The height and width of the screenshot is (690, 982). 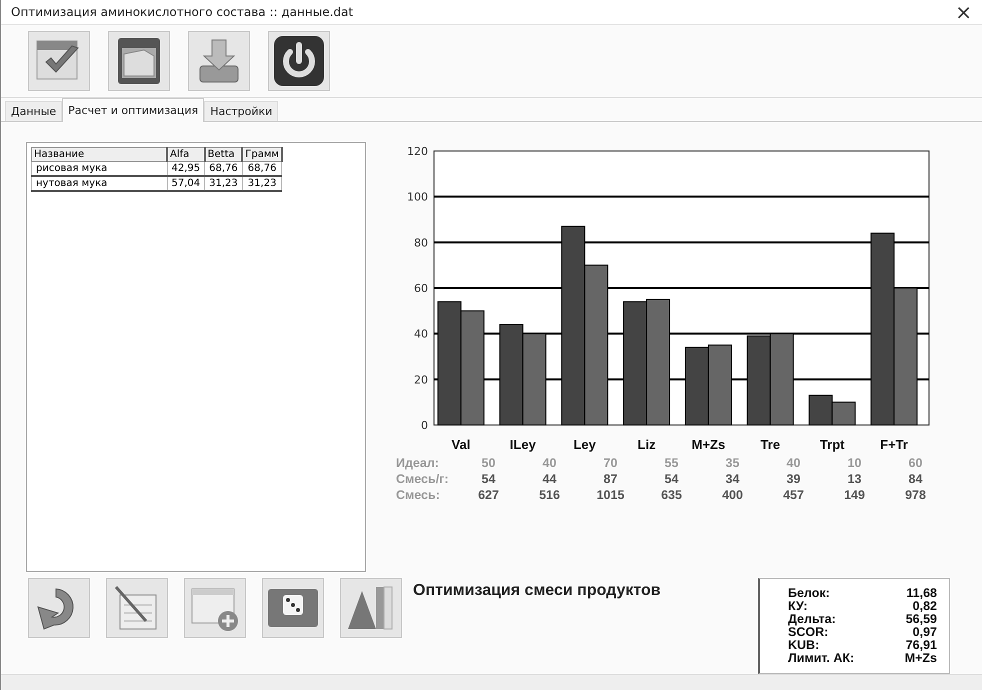 I want to click on value-cell-text: 70, so click(x=610, y=463).